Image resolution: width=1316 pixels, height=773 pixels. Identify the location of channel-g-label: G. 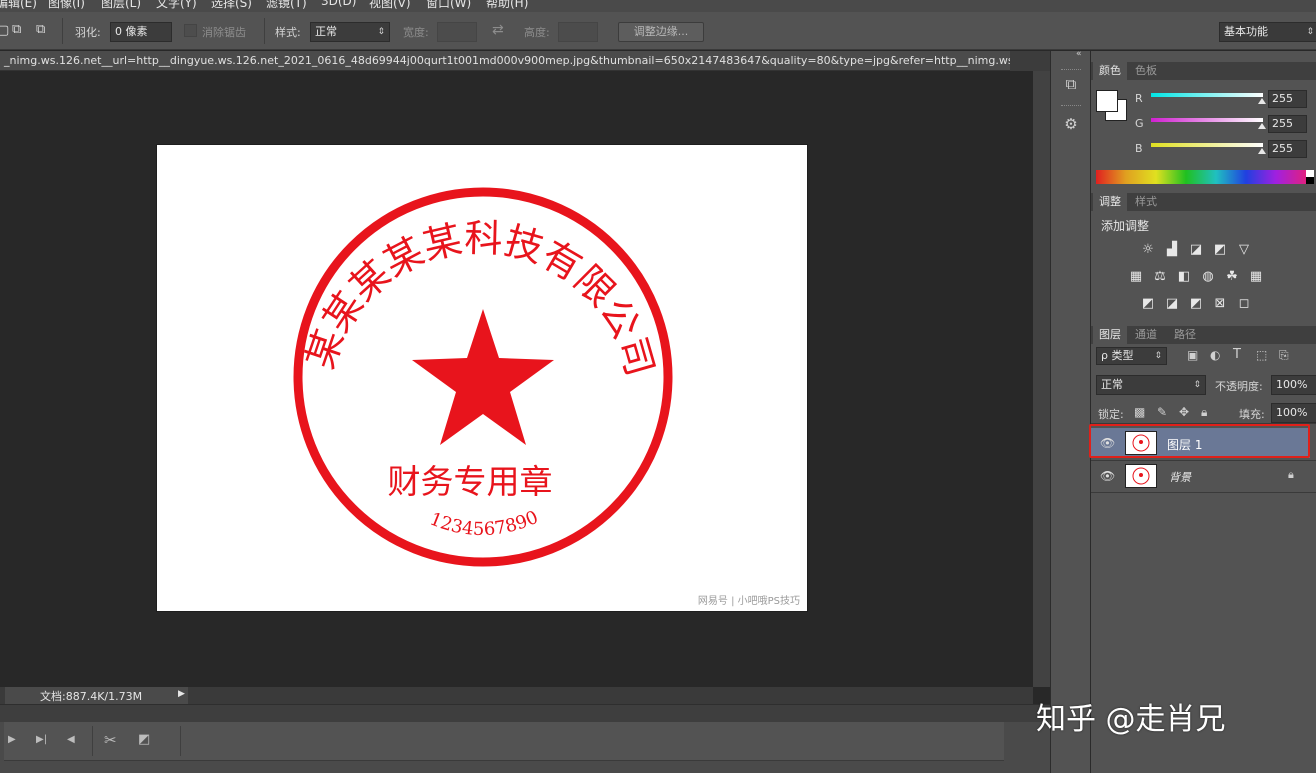
(1139, 123).